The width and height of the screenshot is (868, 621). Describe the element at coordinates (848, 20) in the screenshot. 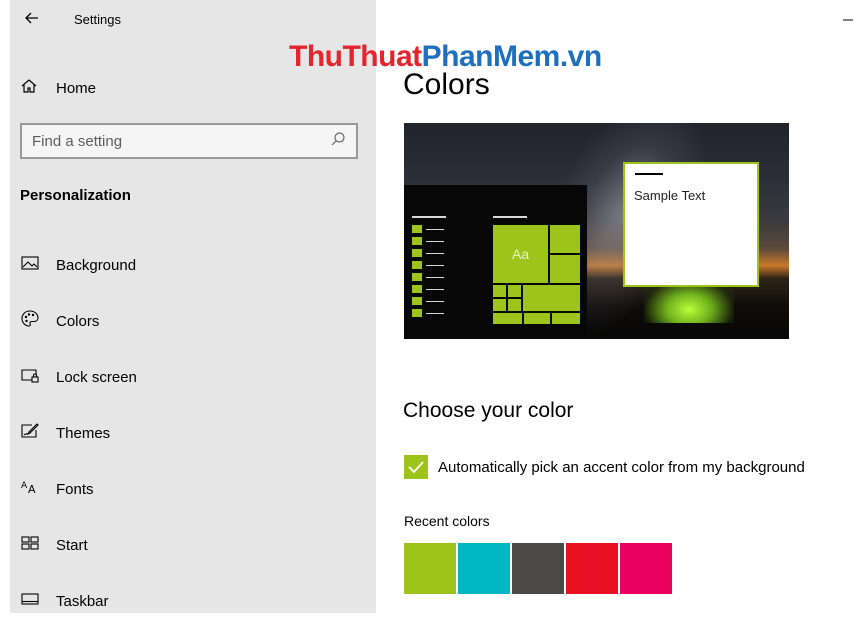

I see `minimize-icon` at that location.